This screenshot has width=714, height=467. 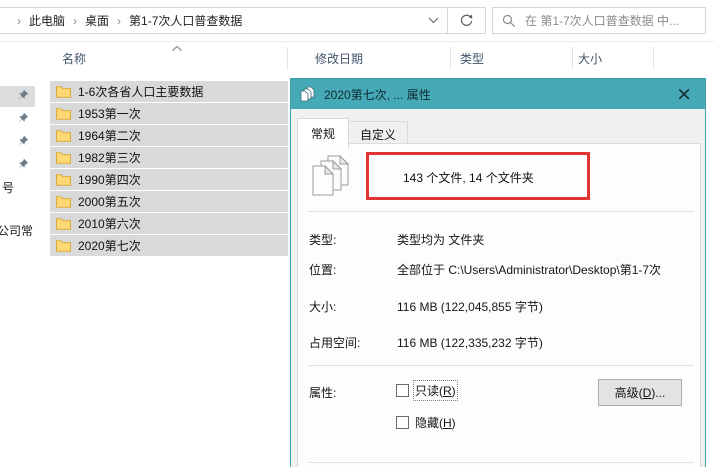 I want to click on column-header-size: 大小, so click(x=590, y=58).